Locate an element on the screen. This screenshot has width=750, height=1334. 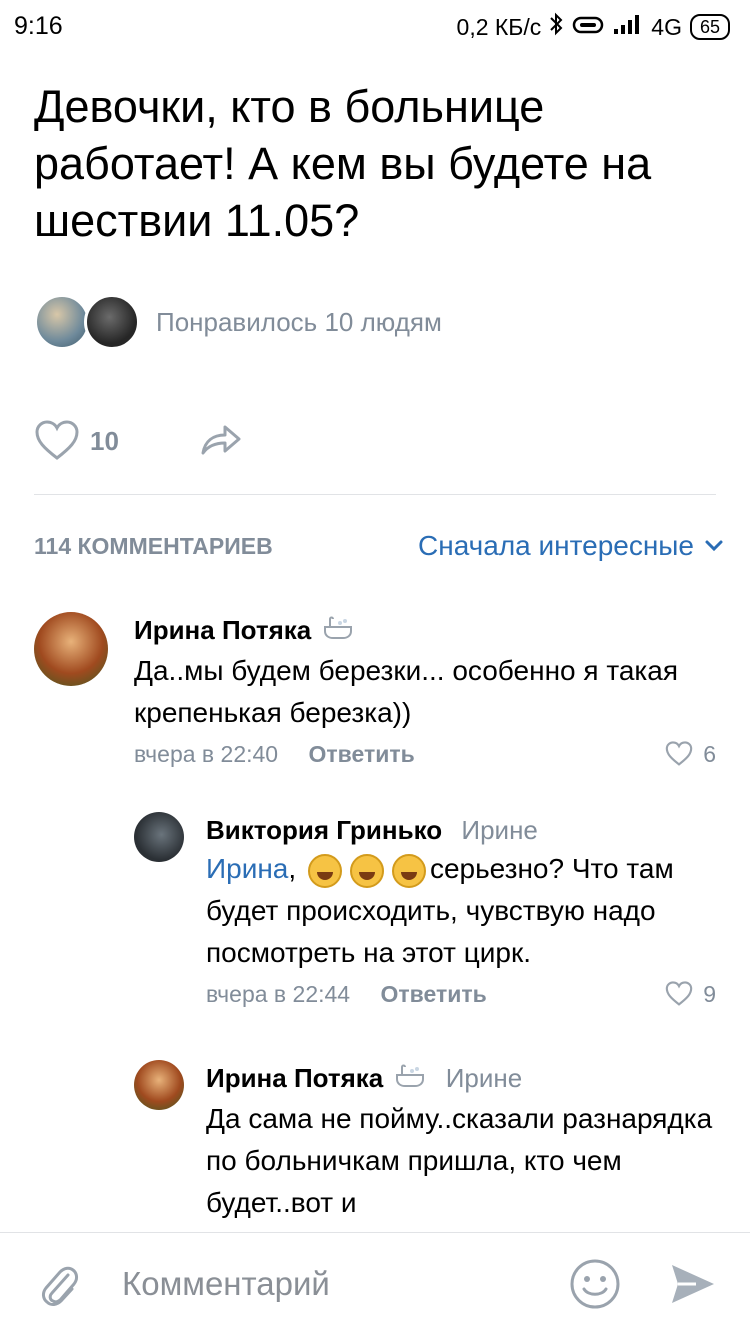
signal-icon is located at coordinates (628, 27).